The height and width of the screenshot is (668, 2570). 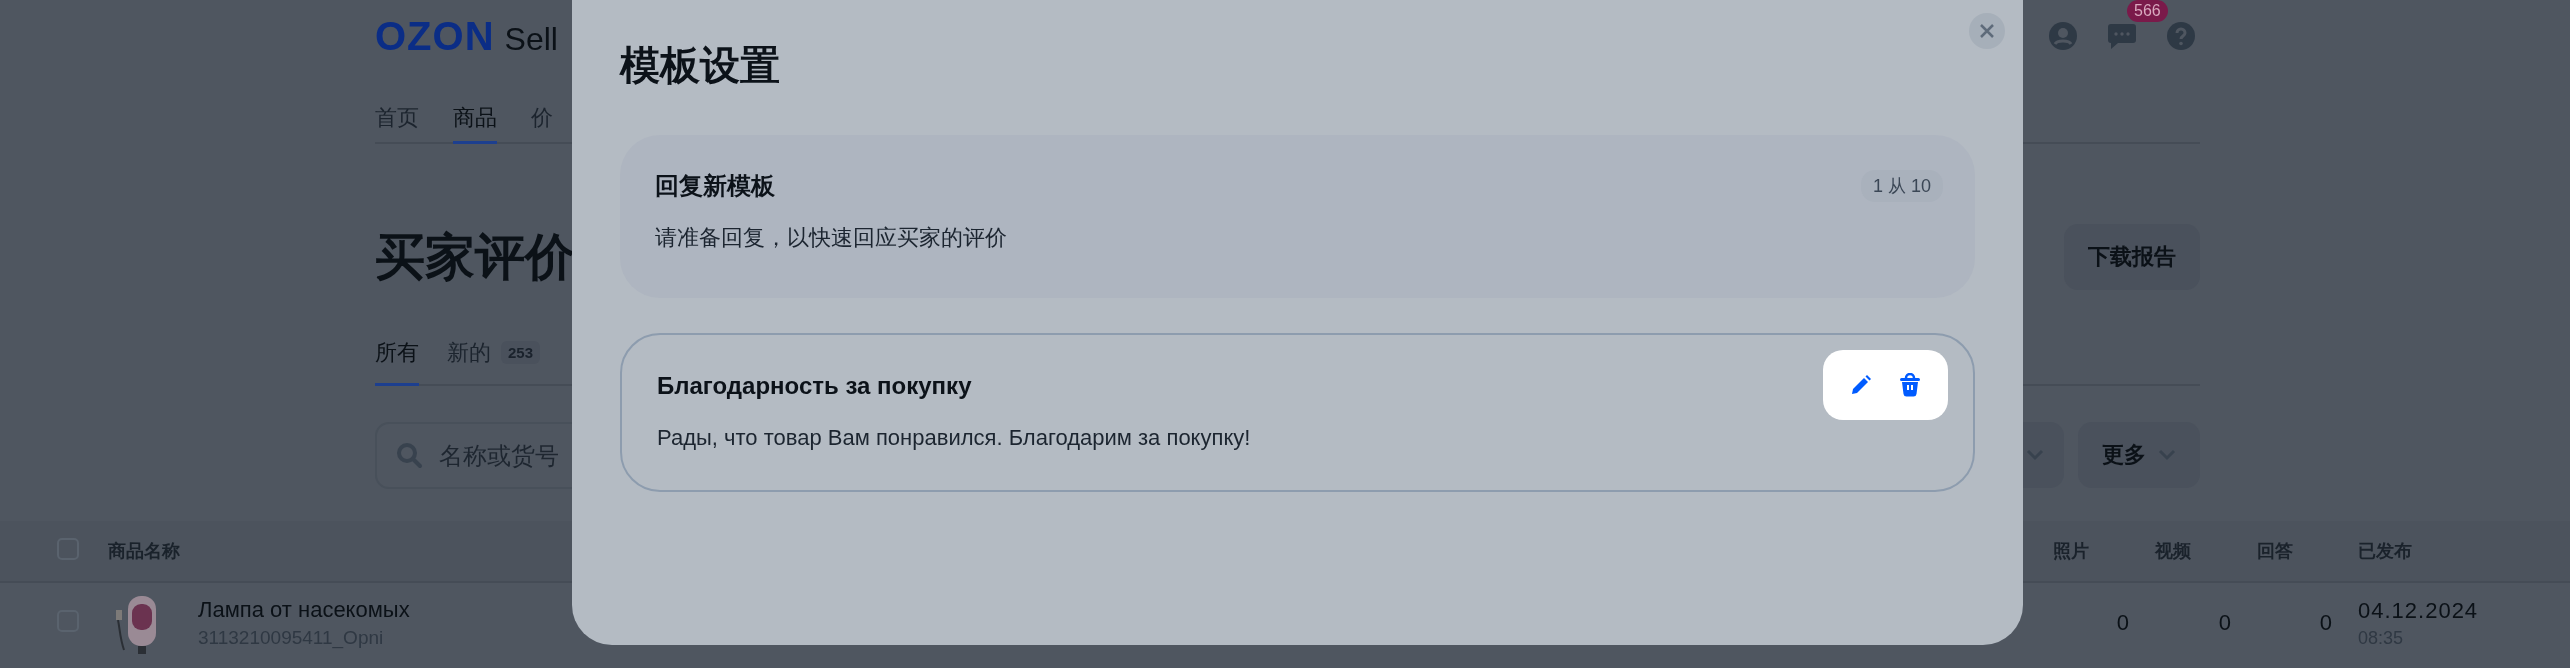 I want to click on publish-date: 04.12.2024, so click(x=2419, y=610).